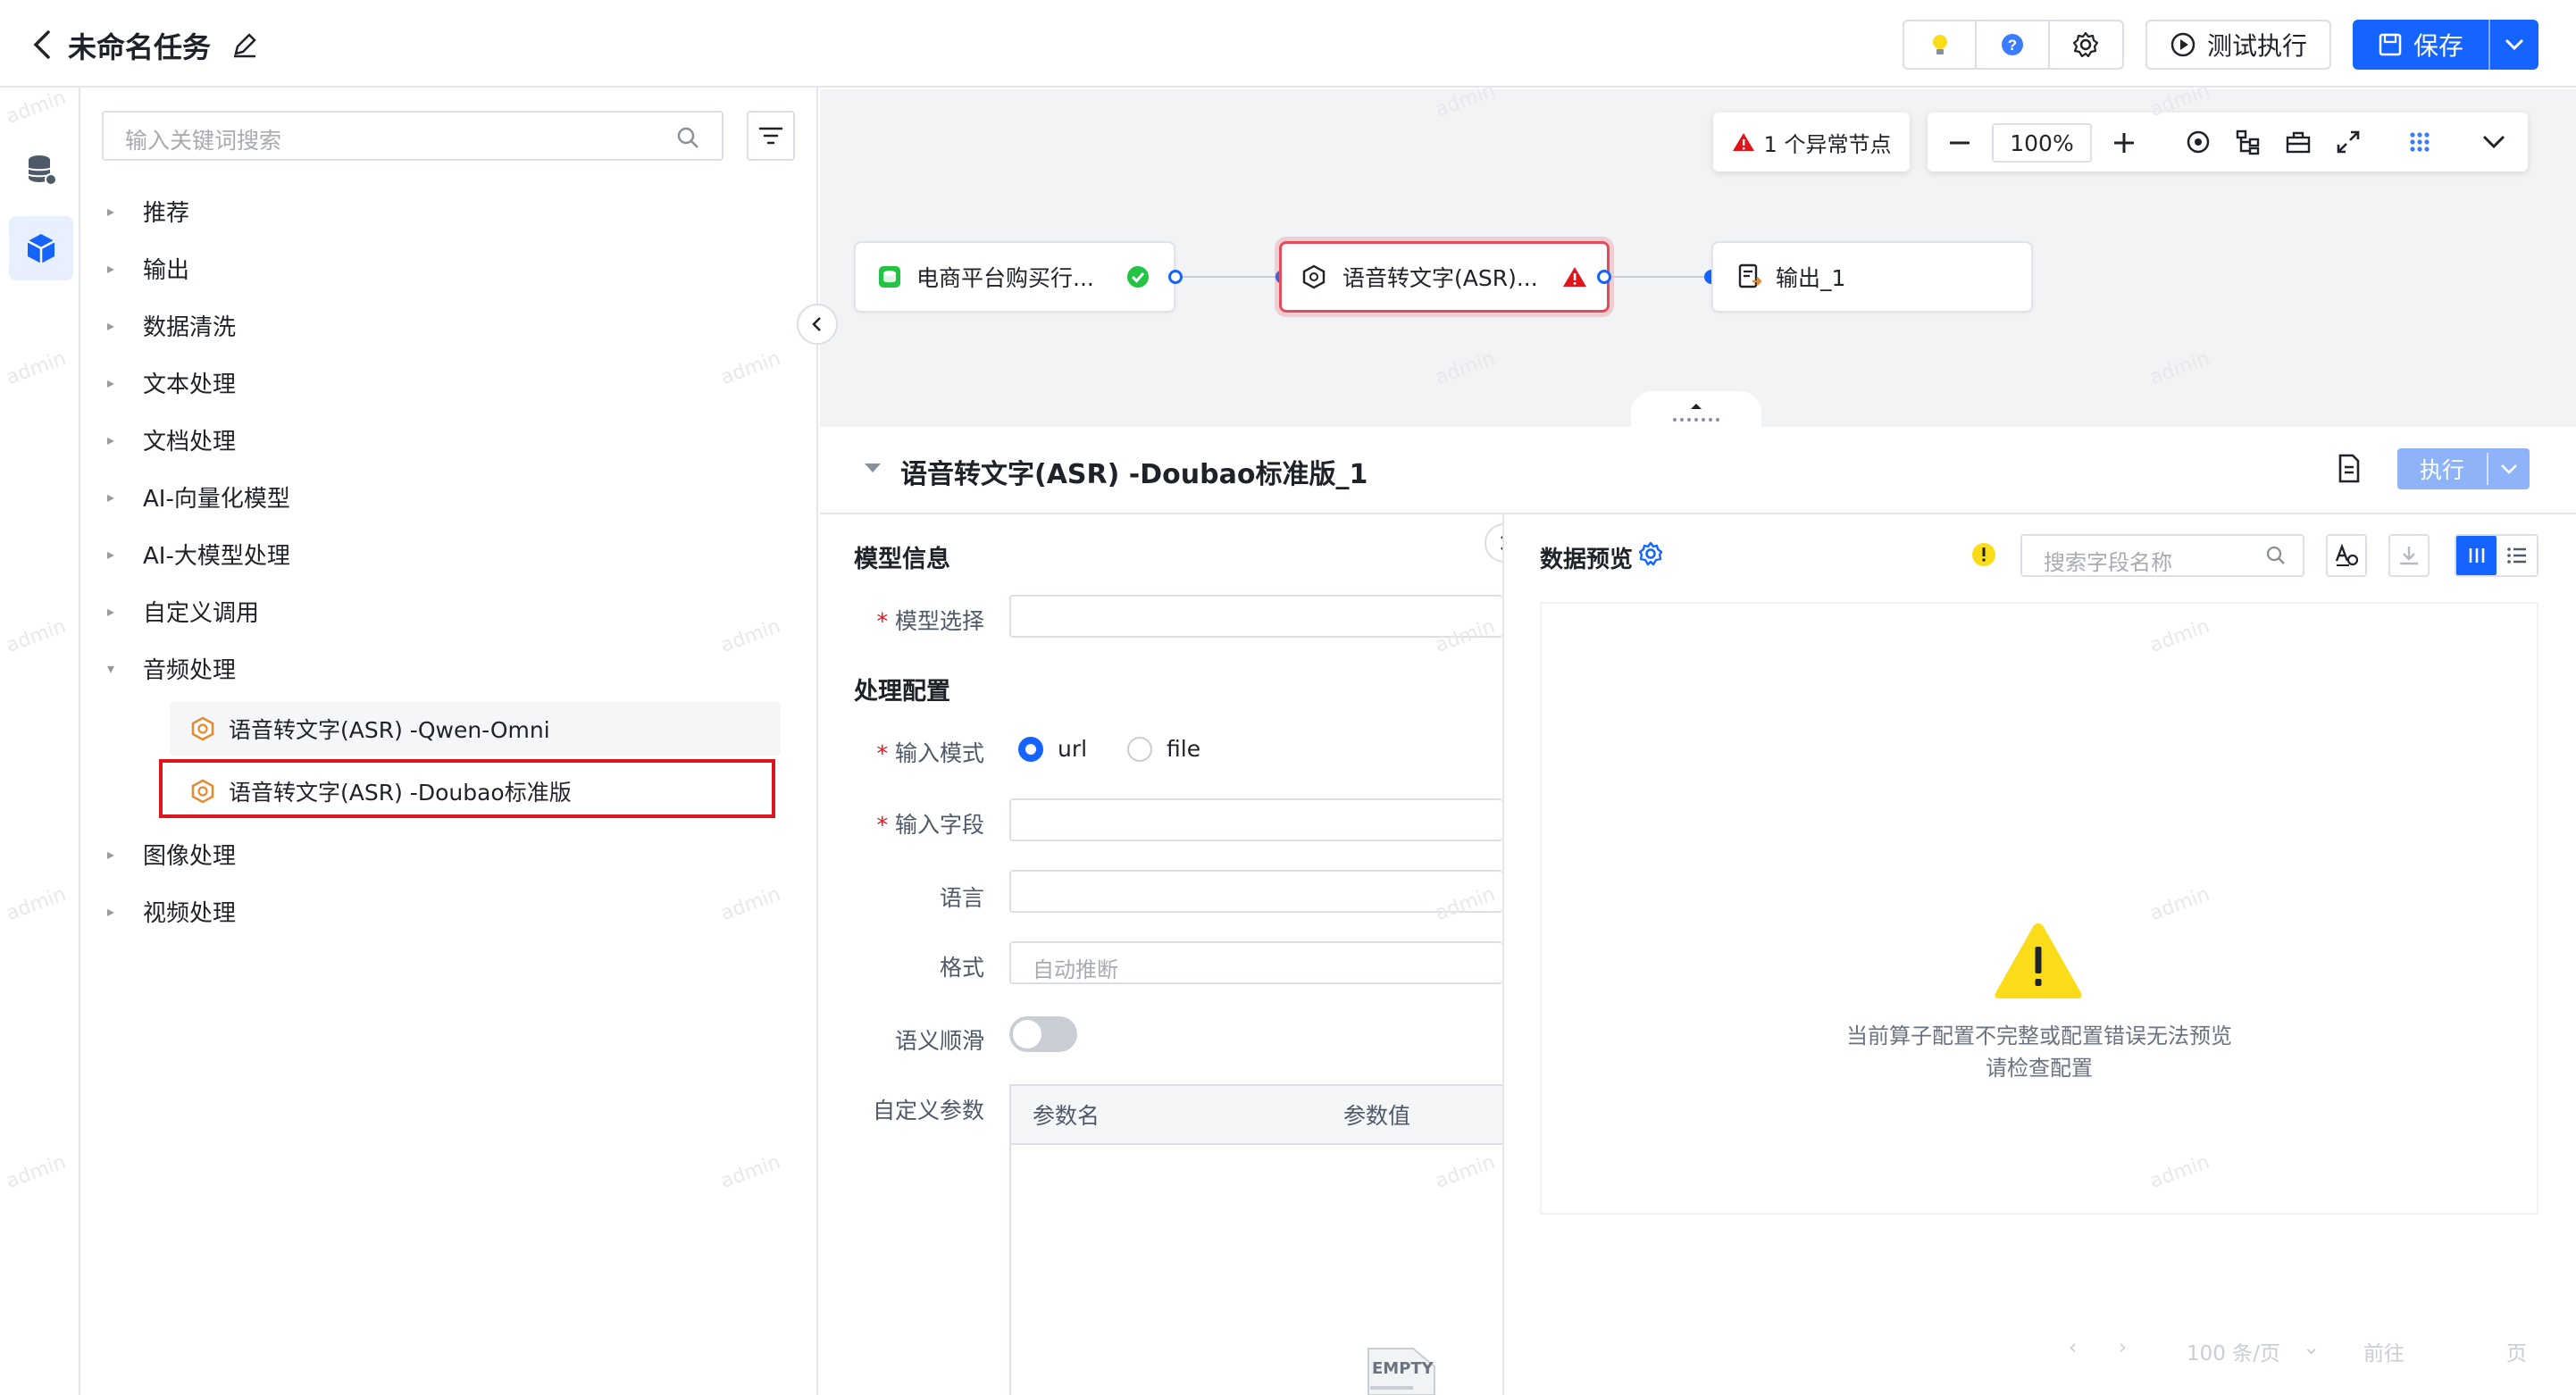 This screenshot has width=2576, height=1395. I want to click on filter-icon, so click(771, 135).